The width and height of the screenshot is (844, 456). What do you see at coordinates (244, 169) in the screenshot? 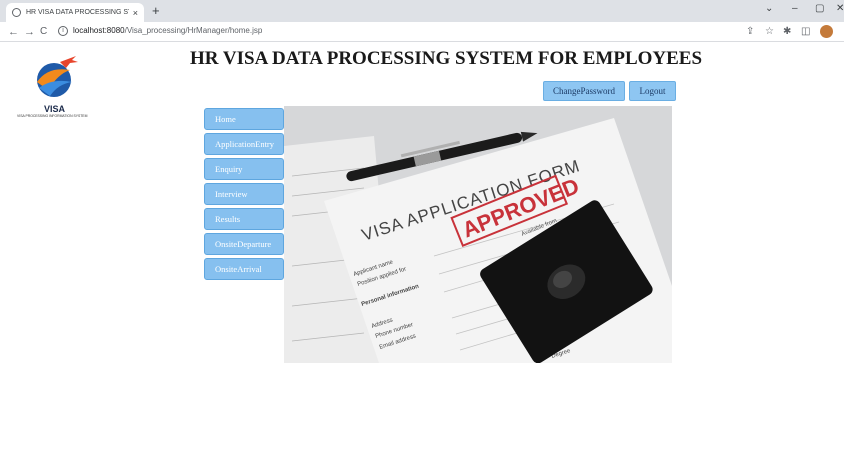
I see `sidebar-item-enquiry: Enquiry` at bounding box center [244, 169].